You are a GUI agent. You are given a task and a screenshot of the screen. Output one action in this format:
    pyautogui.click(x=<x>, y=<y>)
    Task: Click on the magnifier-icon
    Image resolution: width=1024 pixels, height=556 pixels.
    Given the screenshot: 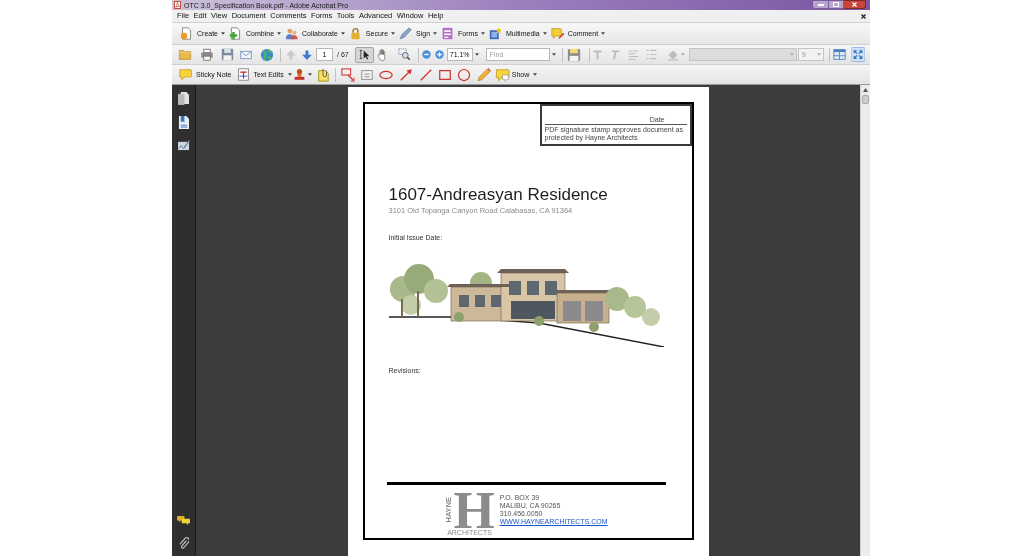 What is the action you would take?
    pyautogui.click(x=404, y=54)
    